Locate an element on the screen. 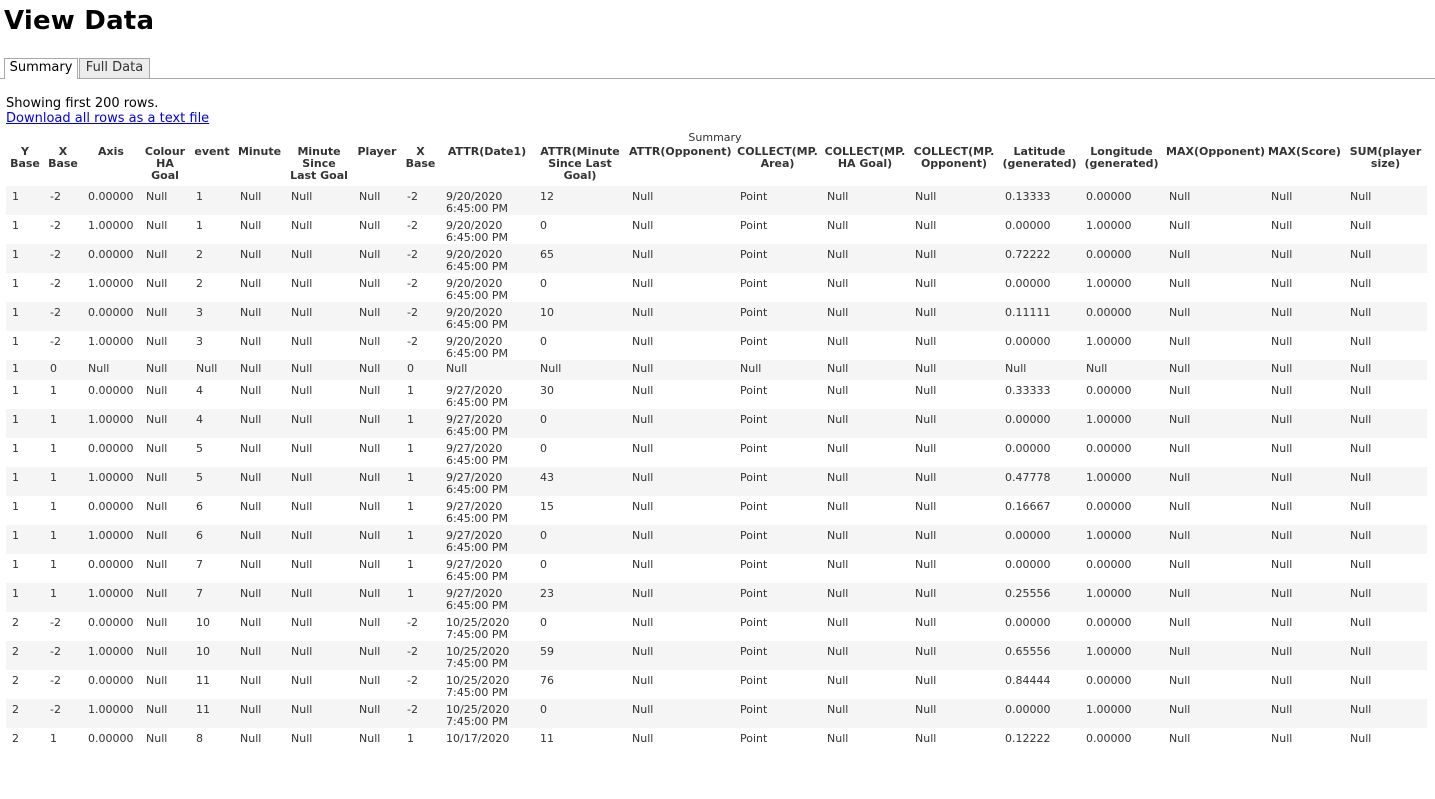  column-header: MAX(Opponent) is located at coordinates (1214, 166).